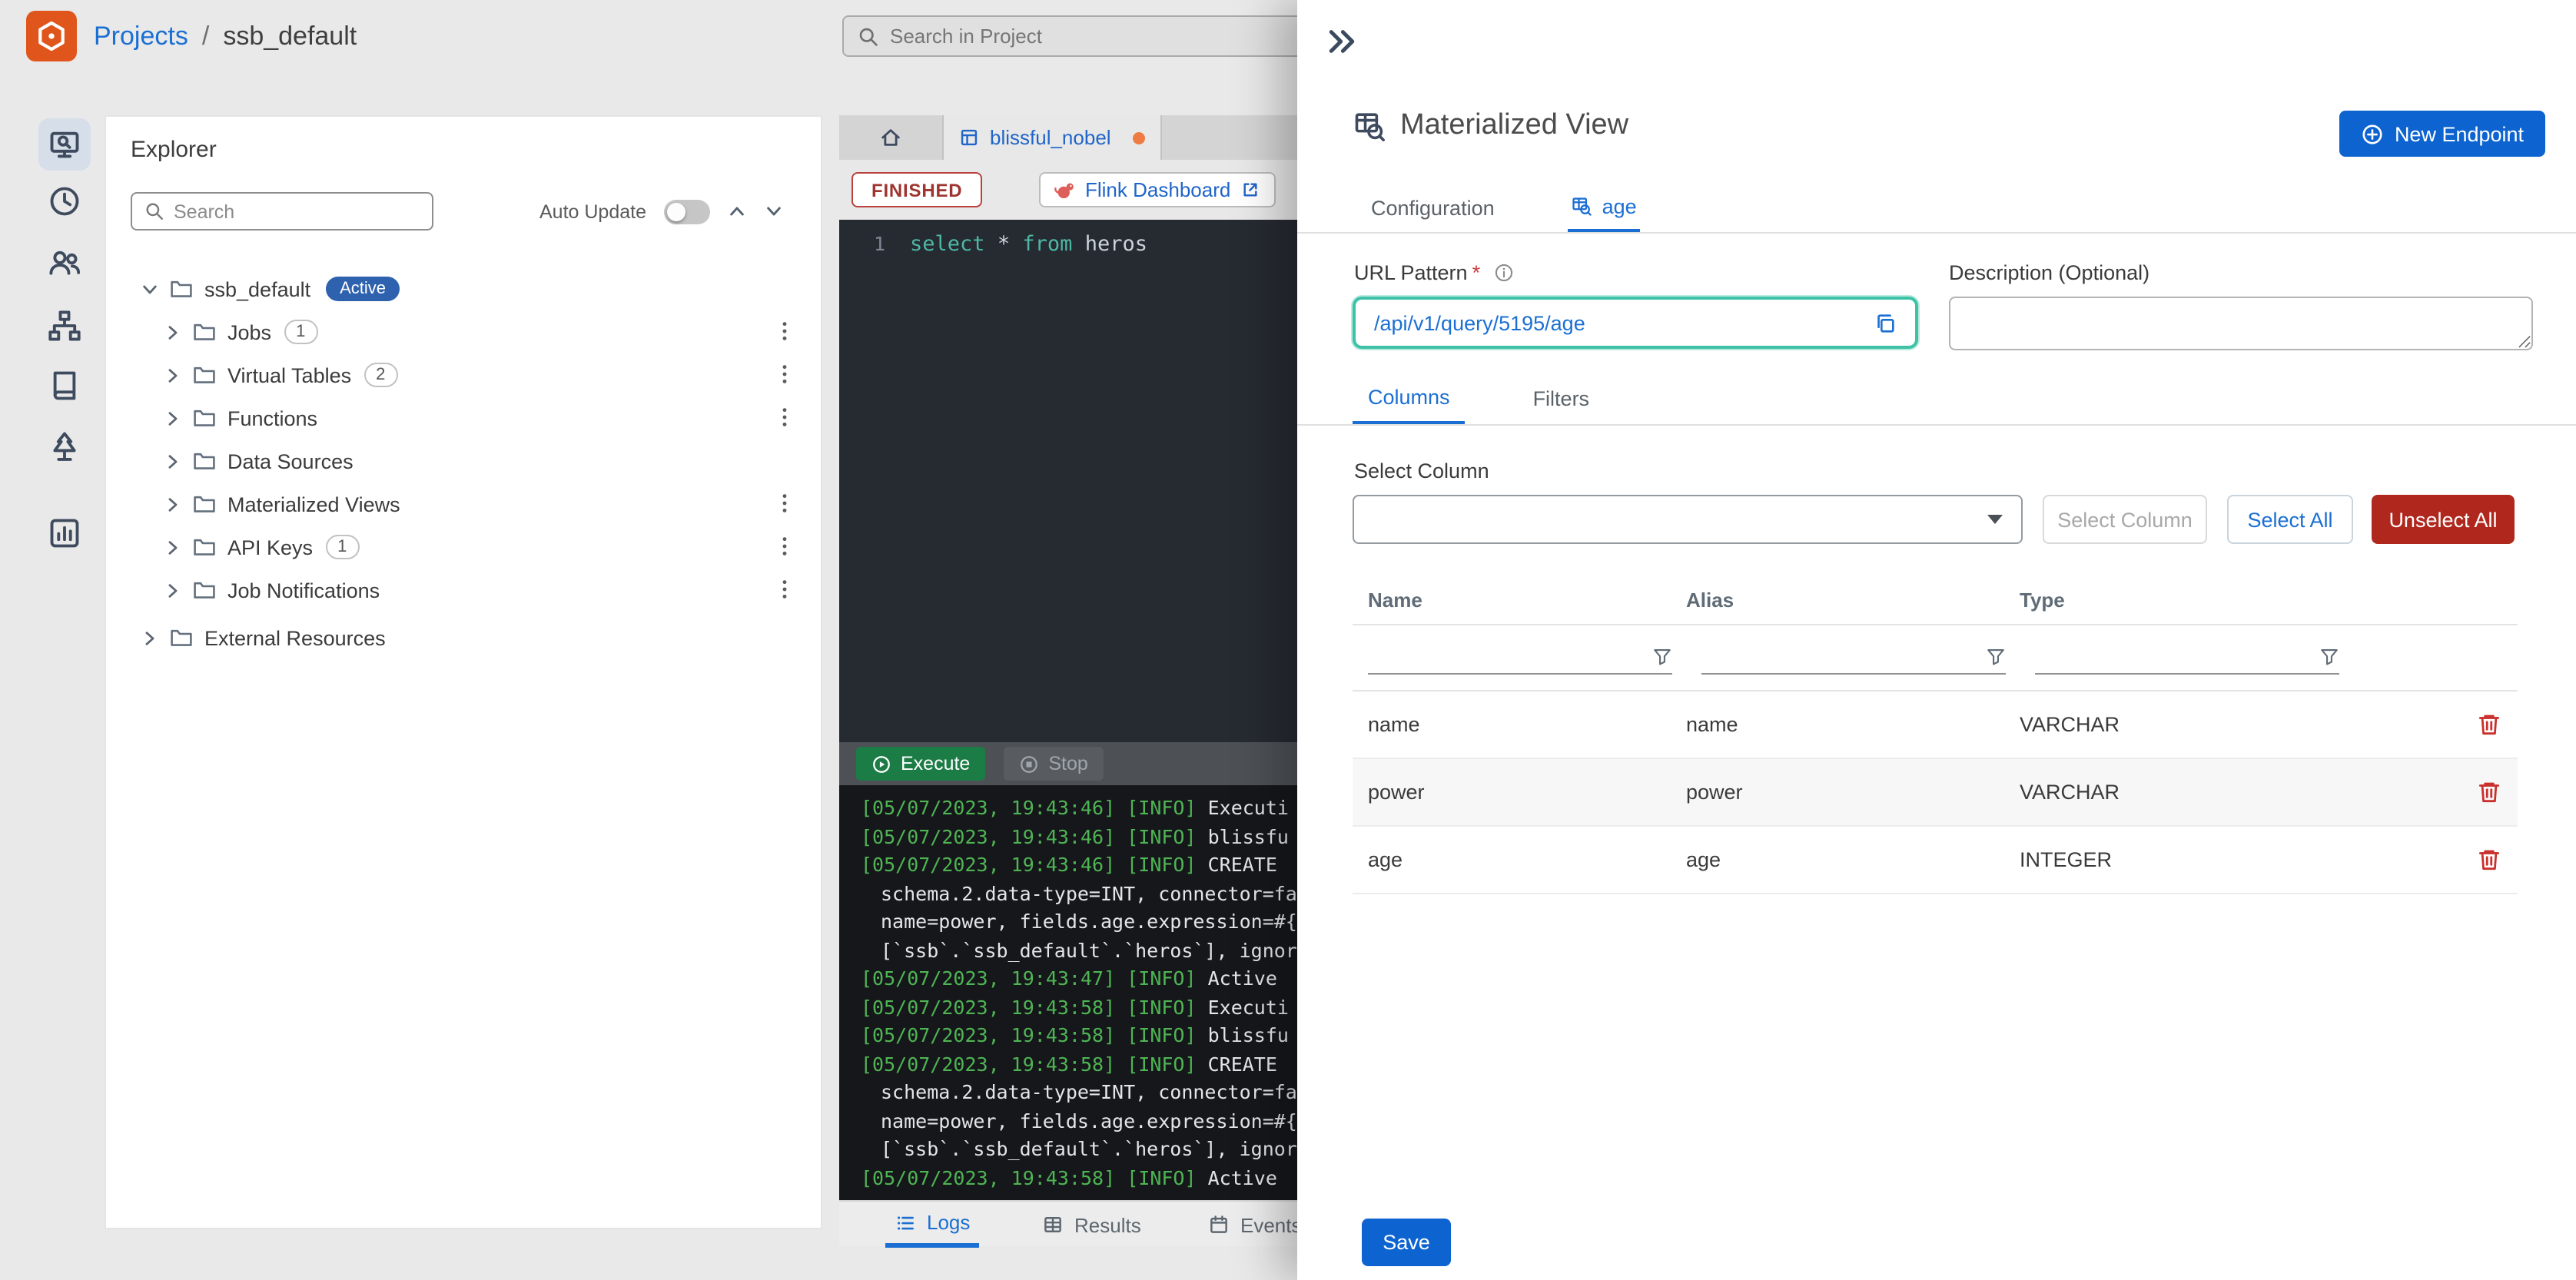 Image resolution: width=2576 pixels, height=1280 pixels. Describe the element at coordinates (1604, 207) in the screenshot. I see `tab-endpoint-age: age` at that location.